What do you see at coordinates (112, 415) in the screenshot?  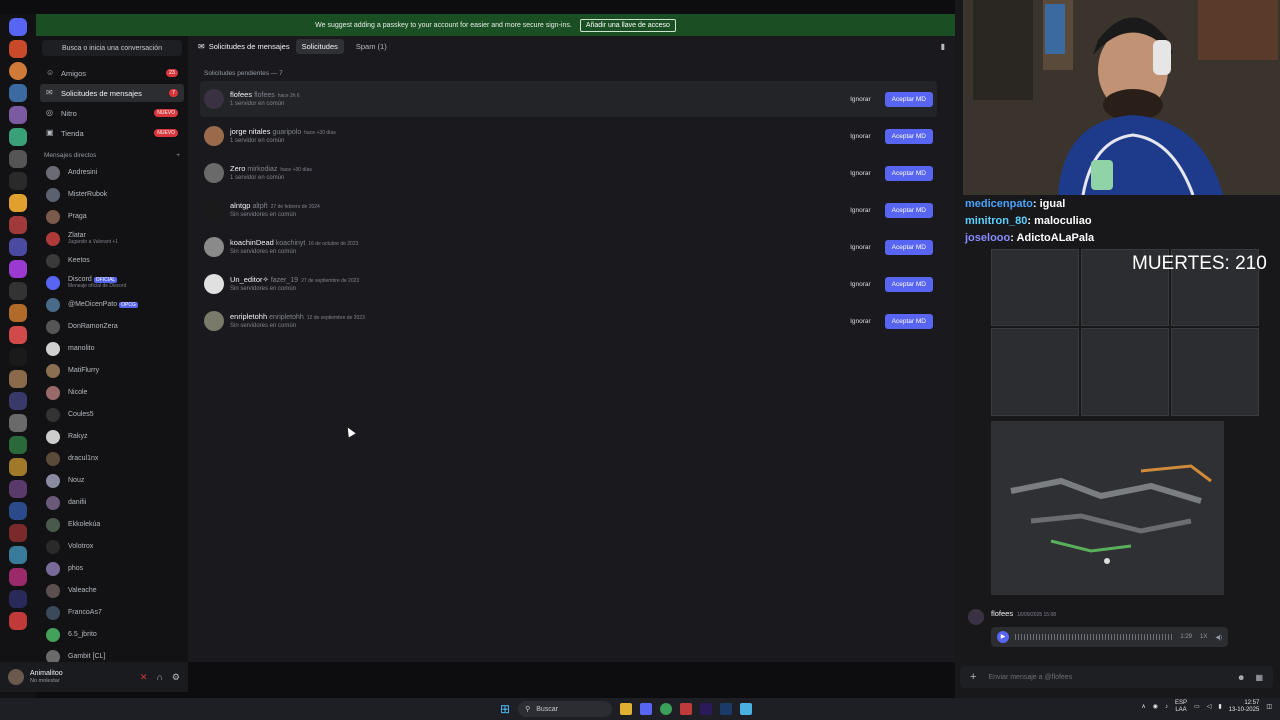 I see `dm-item: Coules5` at bounding box center [112, 415].